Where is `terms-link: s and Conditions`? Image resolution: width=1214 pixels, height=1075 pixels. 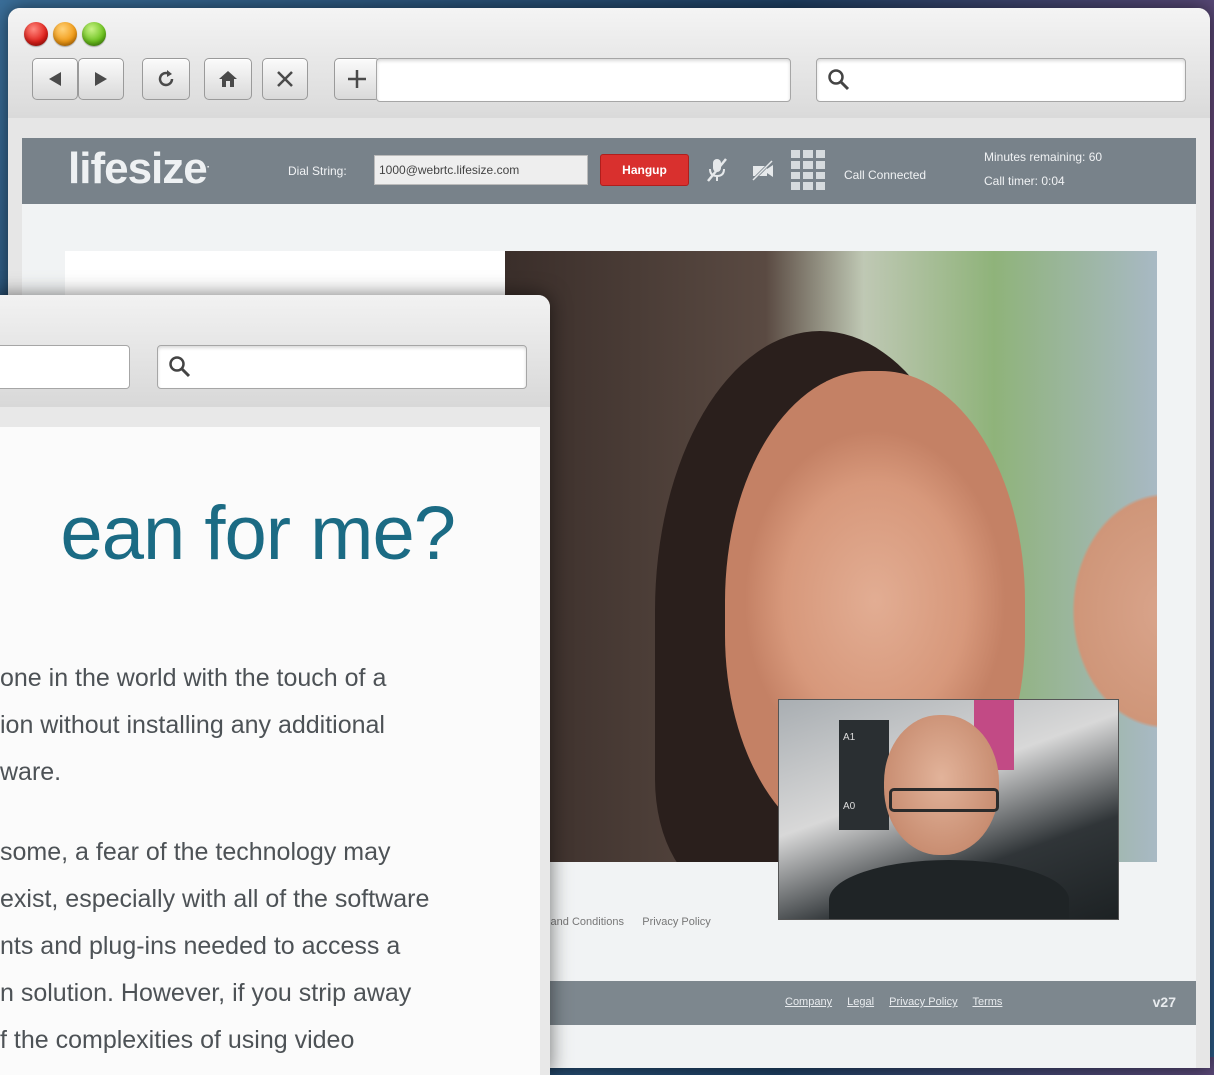
terms-link: s and Conditions is located at coordinates (583, 922).